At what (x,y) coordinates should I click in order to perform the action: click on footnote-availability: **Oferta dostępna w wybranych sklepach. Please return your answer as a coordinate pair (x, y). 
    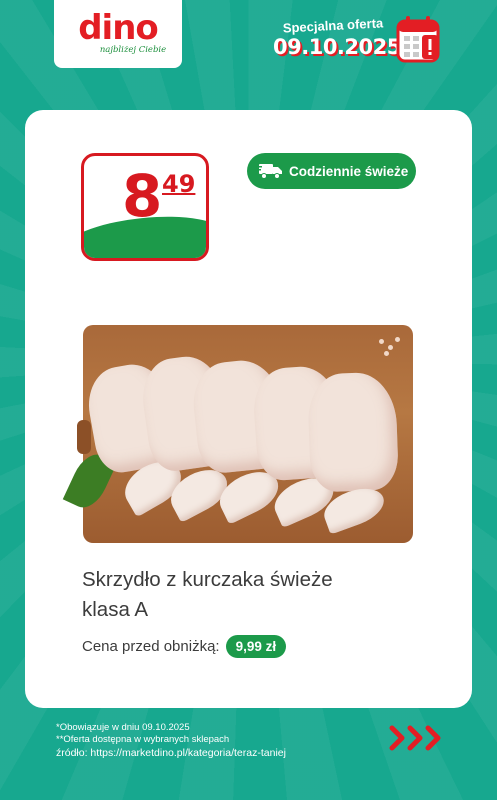
    Looking at the image, I should click on (143, 739).